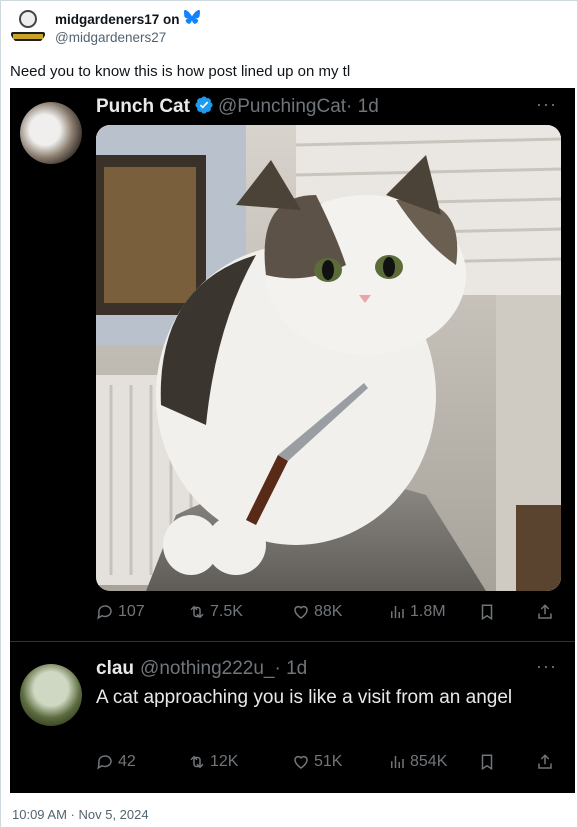 This screenshot has width=578, height=828. I want to click on verified-badge-icon, so click(204, 107).